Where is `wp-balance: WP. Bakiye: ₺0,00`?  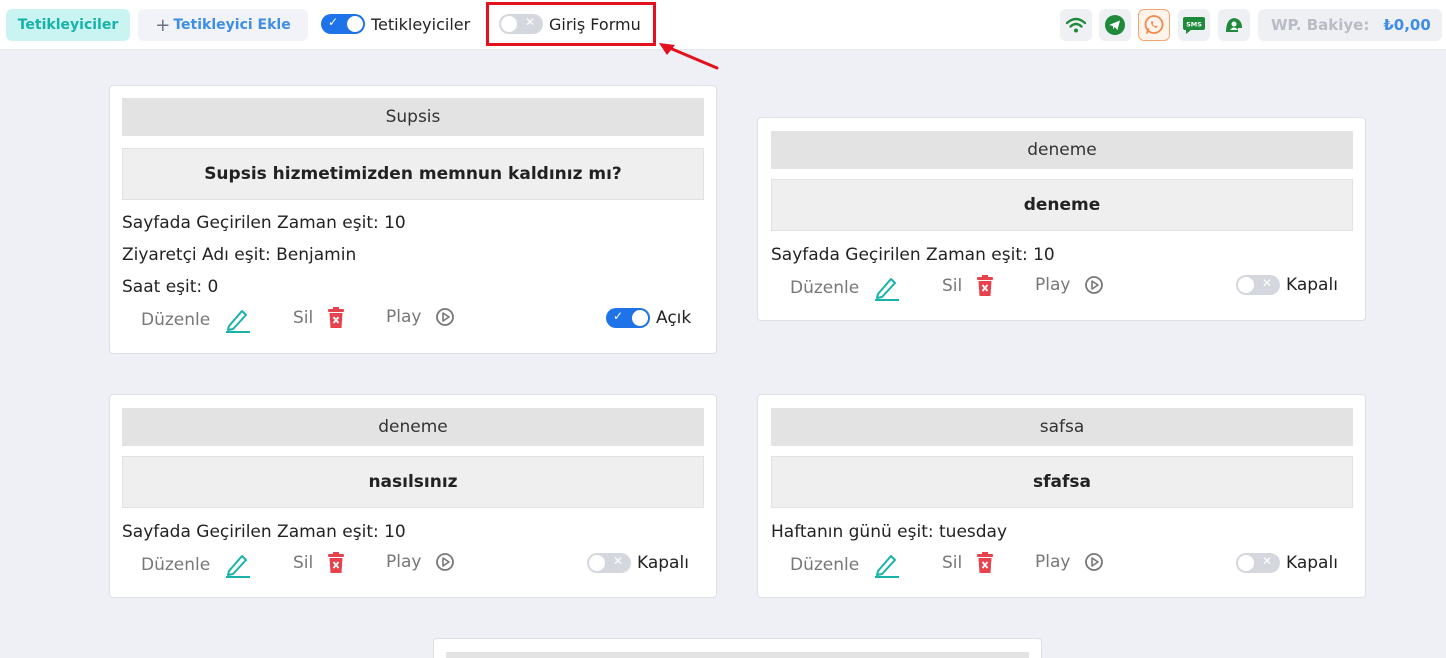
wp-balance: WP. Bakiye: ₺0,00 is located at coordinates (1350, 25).